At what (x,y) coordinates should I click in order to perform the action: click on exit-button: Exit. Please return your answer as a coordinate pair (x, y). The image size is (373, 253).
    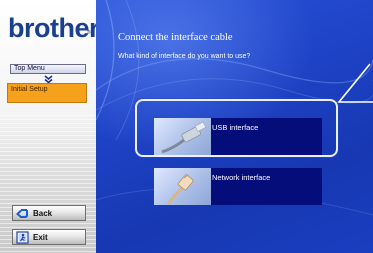
    Looking at the image, I should click on (49, 237).